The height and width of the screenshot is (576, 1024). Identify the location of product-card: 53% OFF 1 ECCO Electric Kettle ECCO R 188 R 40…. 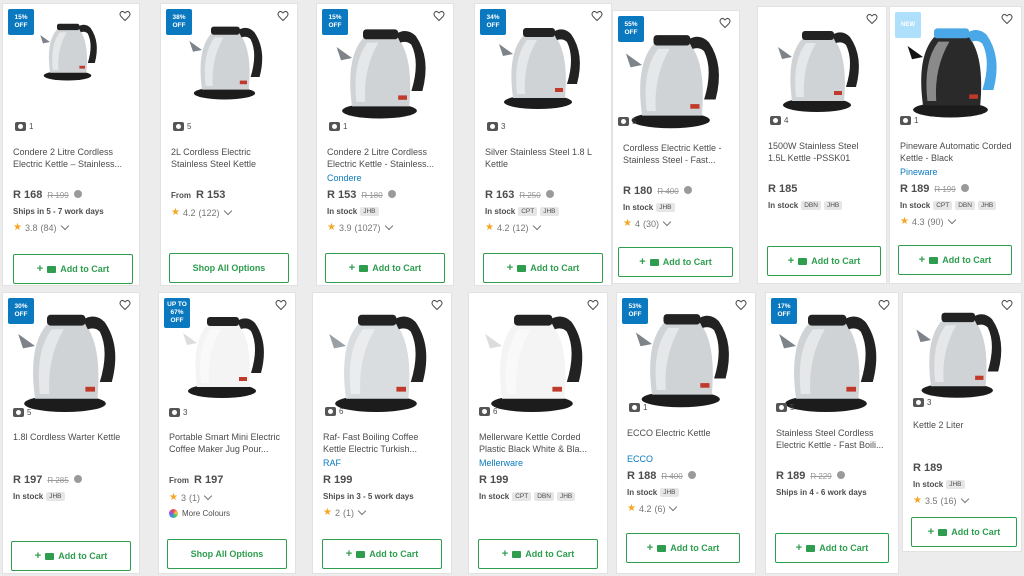
(686, 433).